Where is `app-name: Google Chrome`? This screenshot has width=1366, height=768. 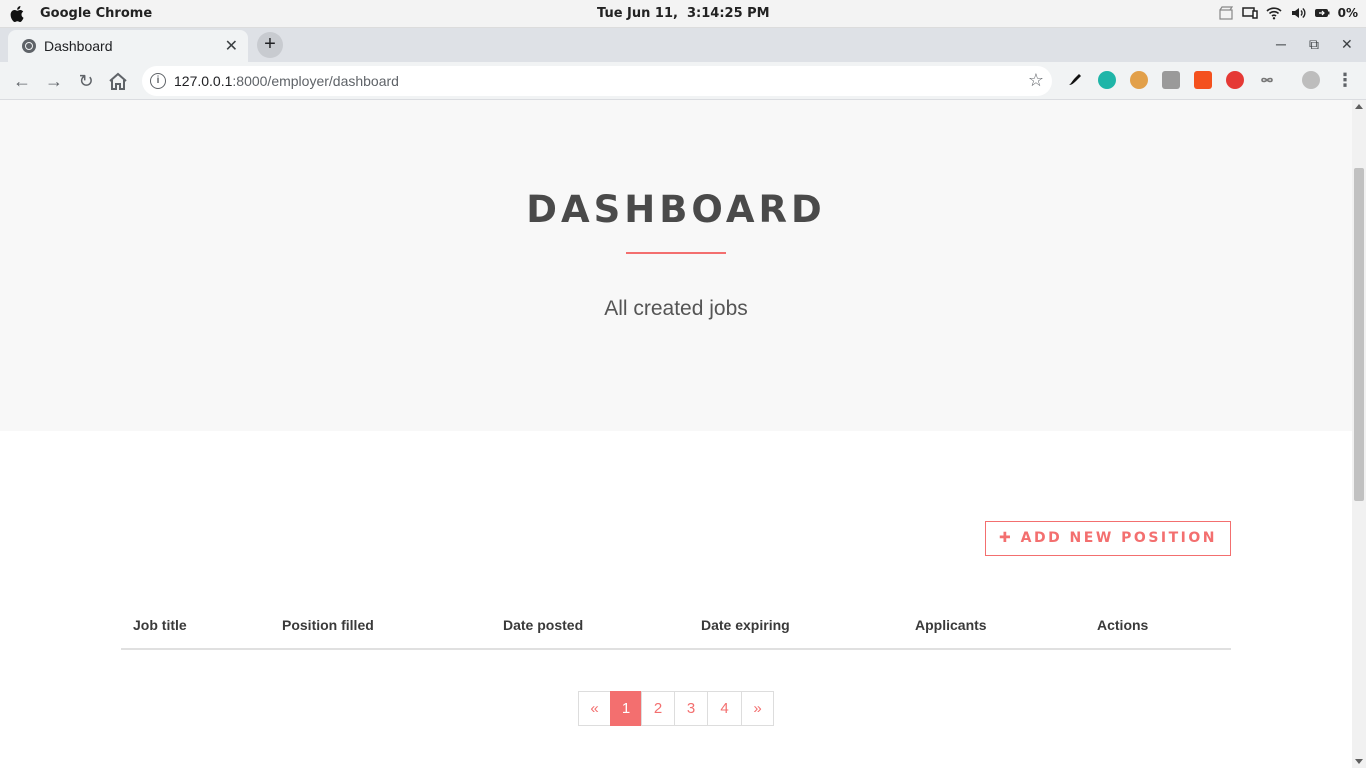 app-name: Google Chrome is located at coordinates (96, 13).